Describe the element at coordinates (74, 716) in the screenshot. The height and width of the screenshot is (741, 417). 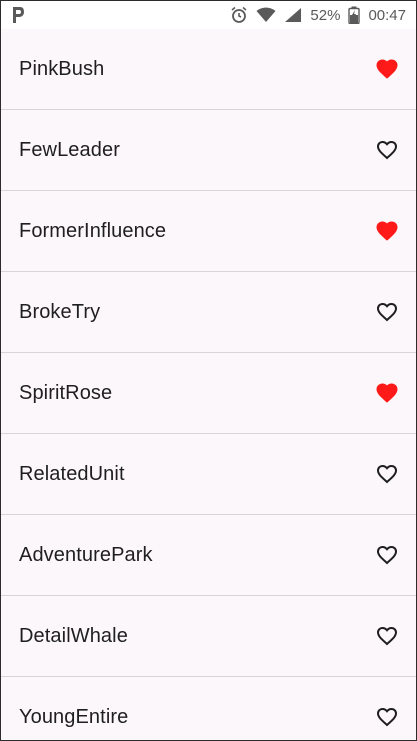
I see `item-label: YoungEntire` at that location.